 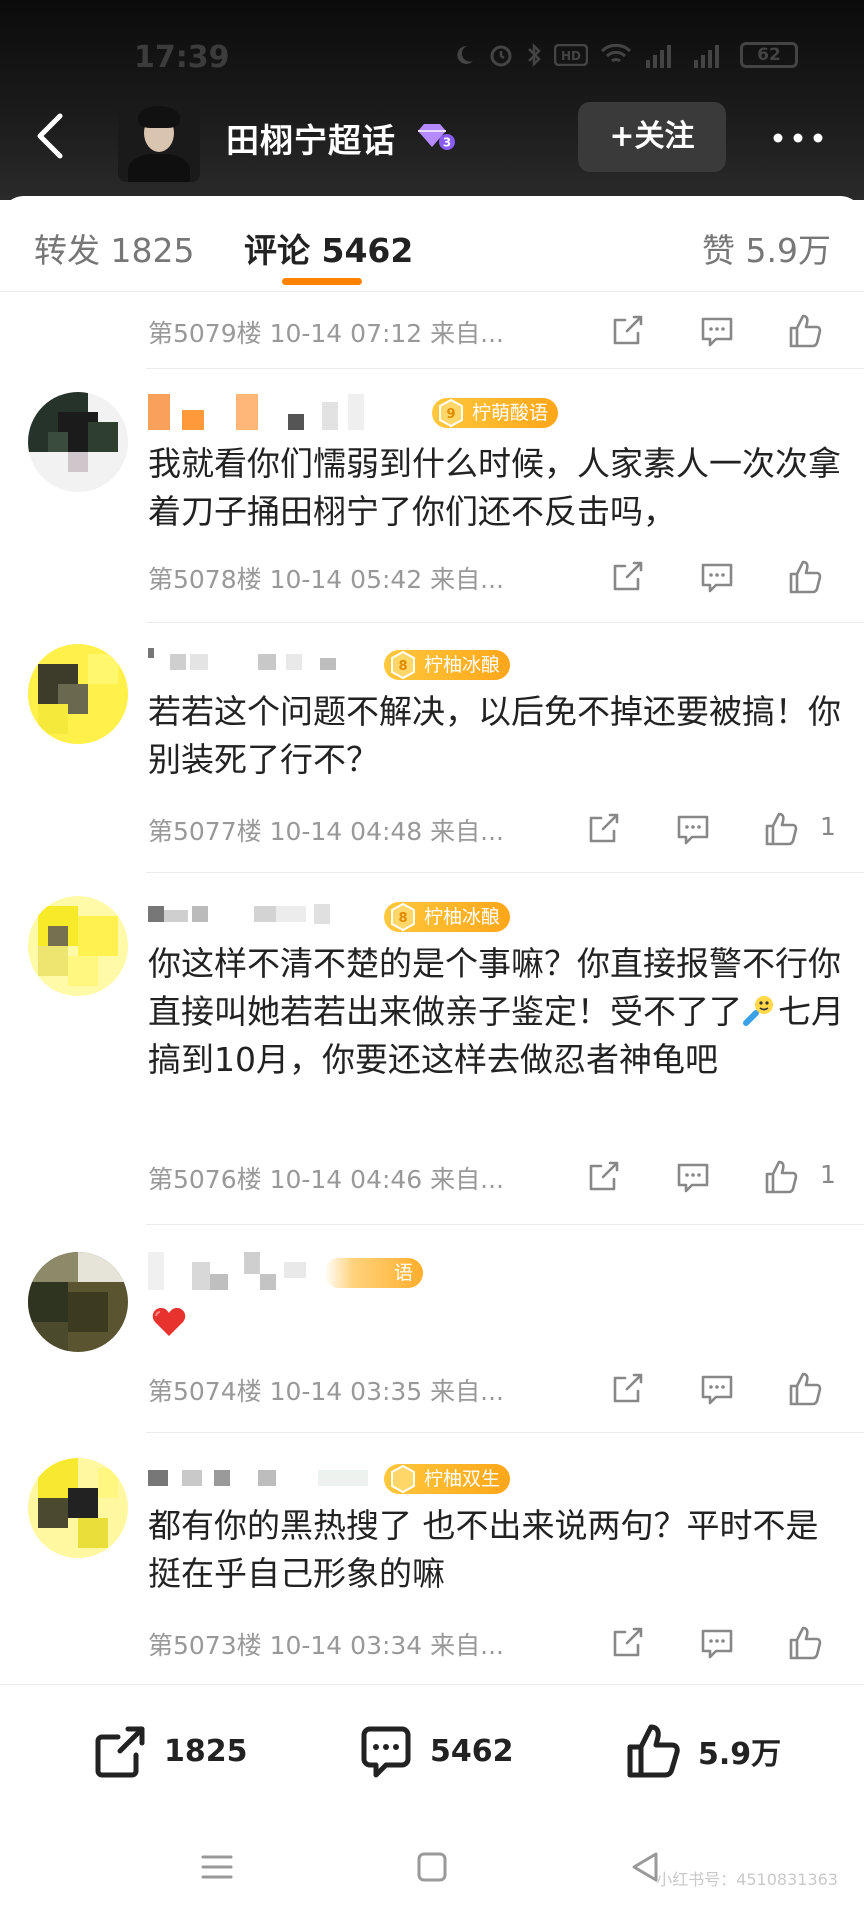 I want to click on fan-medal-badge: 柠柚双生, so click(x=447, y=1479).